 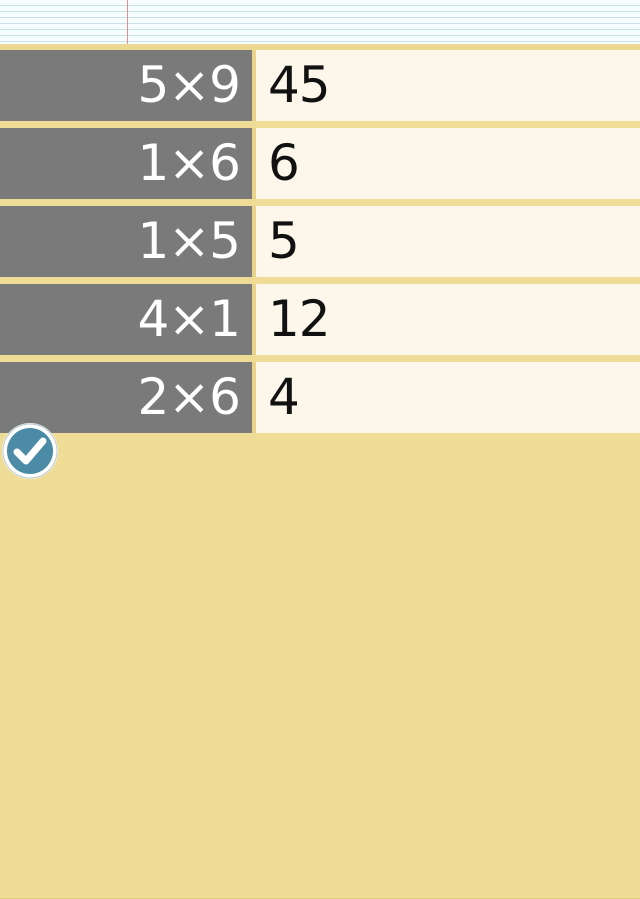 What do you see at coordinates (126, 163) in the screenshot?
I see `problem-prompt: 1×6` at bounding box center [126, 163].